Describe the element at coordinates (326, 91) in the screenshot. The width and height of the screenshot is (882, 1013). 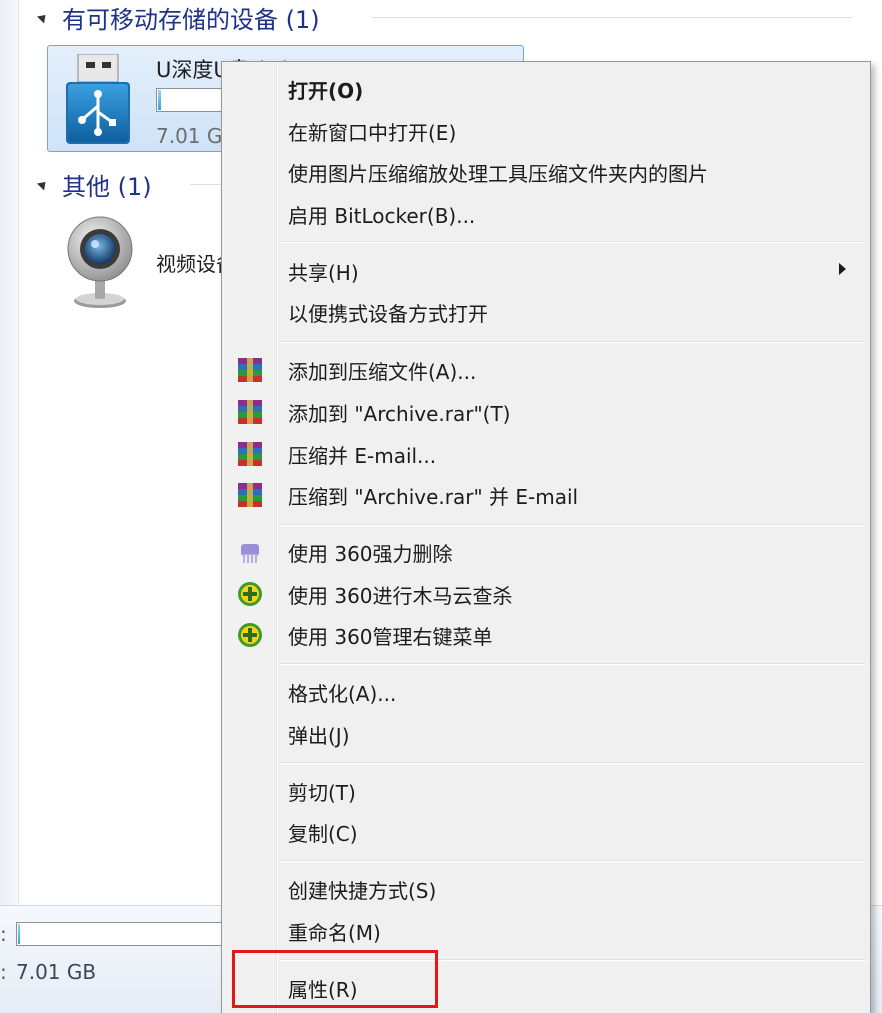
I see `menu-item-label: 打开(O)` at that location.